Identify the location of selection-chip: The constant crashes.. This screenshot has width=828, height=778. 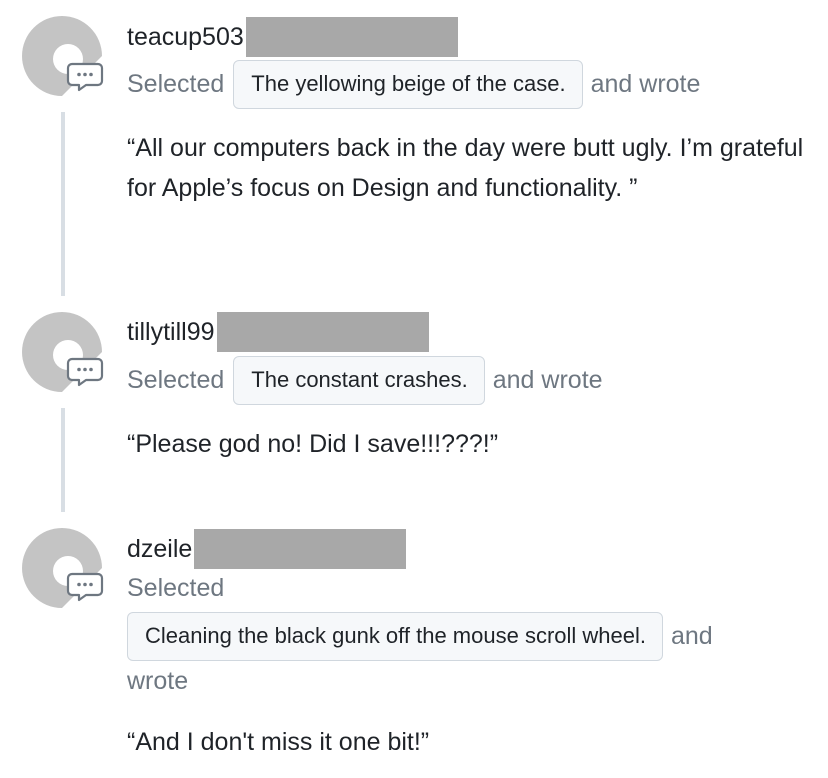
(359, 380).